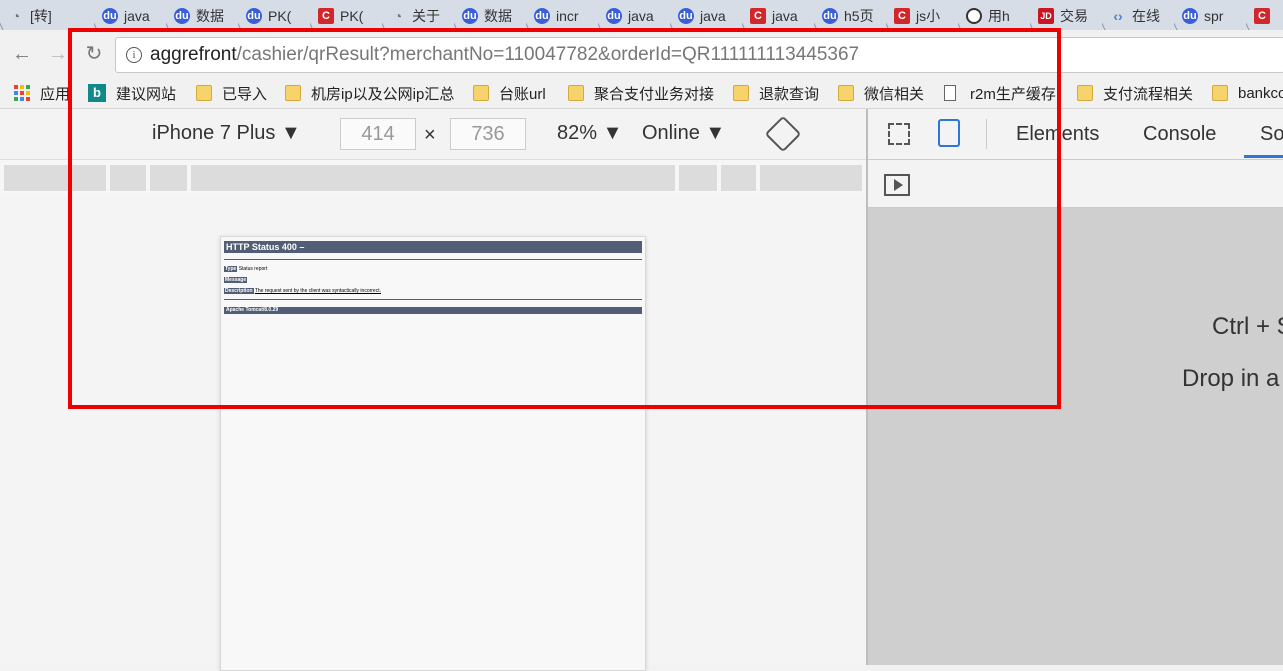  I want to click on back-arrow-icon: ←, so click(22, 54).